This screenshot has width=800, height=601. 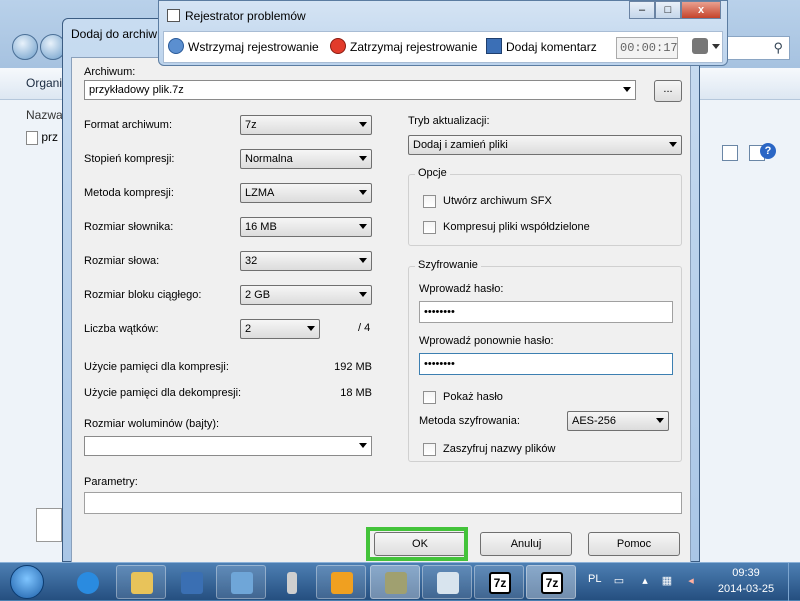 I want to click on taskbar-recorder, so click(x=395, y=582).